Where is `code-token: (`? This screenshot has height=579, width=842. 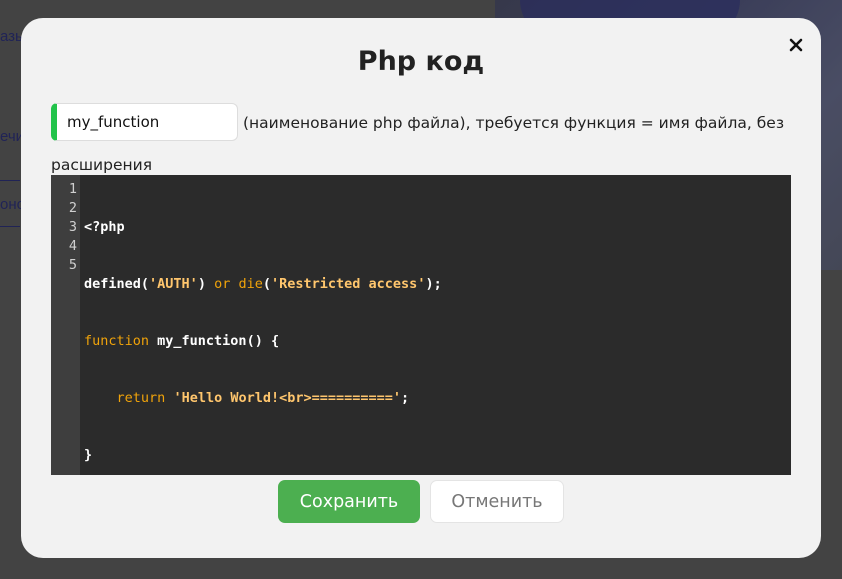 code-token: ( is located at coordinates (267, 284).